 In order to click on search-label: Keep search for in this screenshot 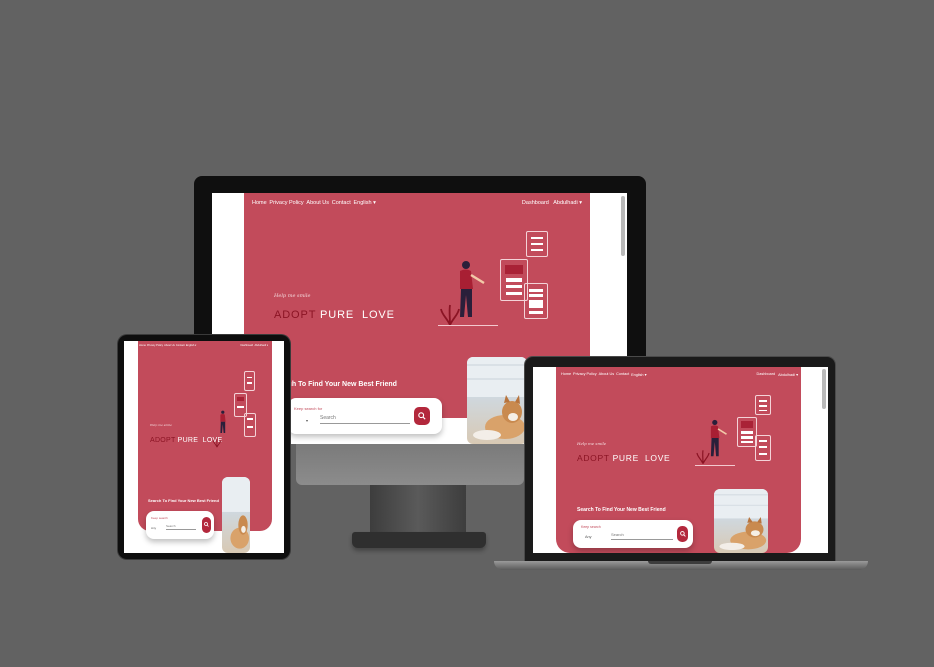, I will do `click(308, 408)`.